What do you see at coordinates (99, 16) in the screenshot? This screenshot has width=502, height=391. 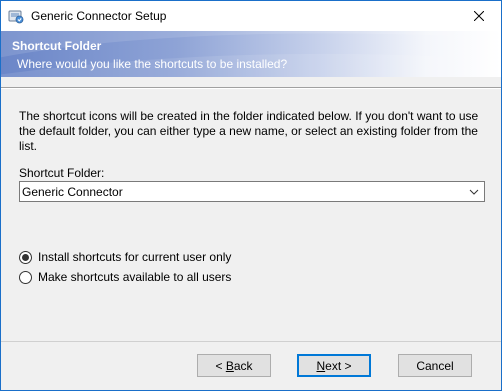 I see `window-title: Generic Connector Setup` at bounding box center [99, 16].